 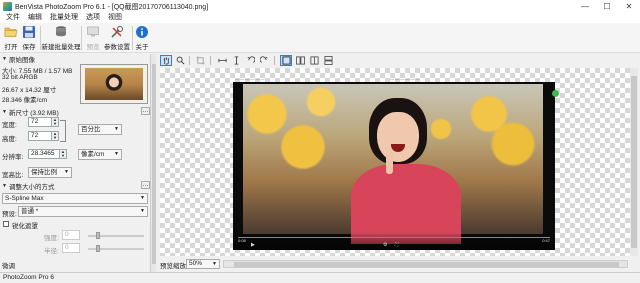 What do you see at coordinates (93, 38) in the screenshot?
I see `preview-button: 预览` at bounding box center [93, 38].